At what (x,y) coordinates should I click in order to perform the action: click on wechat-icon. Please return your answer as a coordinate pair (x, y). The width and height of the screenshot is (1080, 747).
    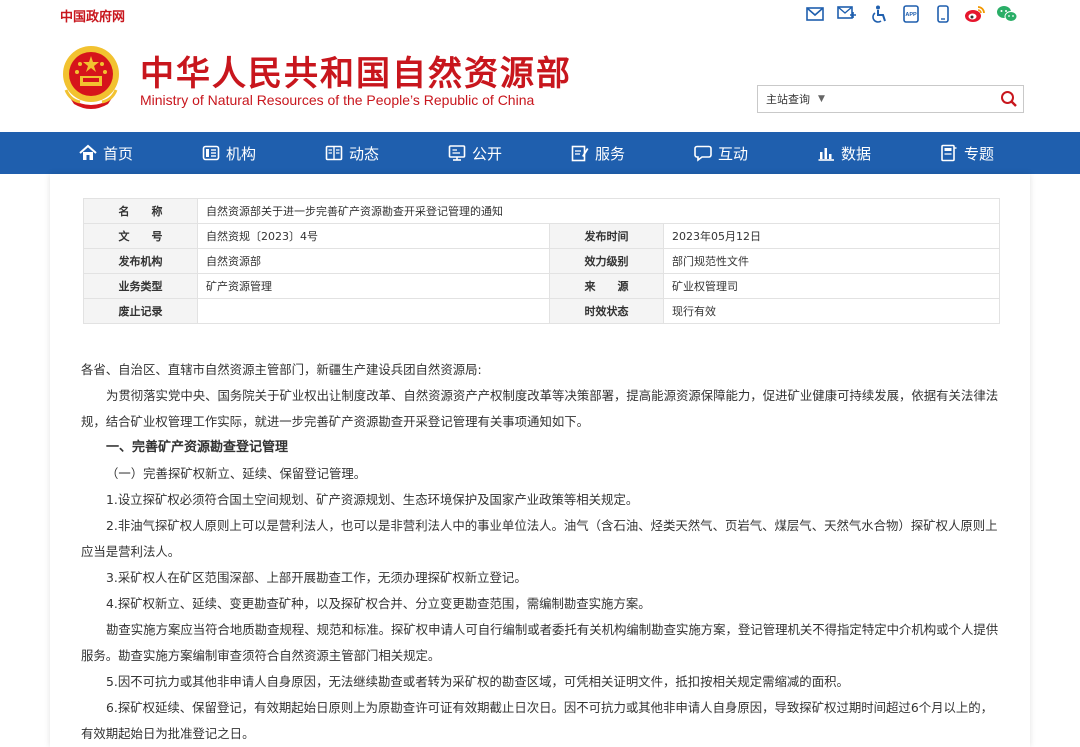
    Looking at the image, I should click on (1007, 14).